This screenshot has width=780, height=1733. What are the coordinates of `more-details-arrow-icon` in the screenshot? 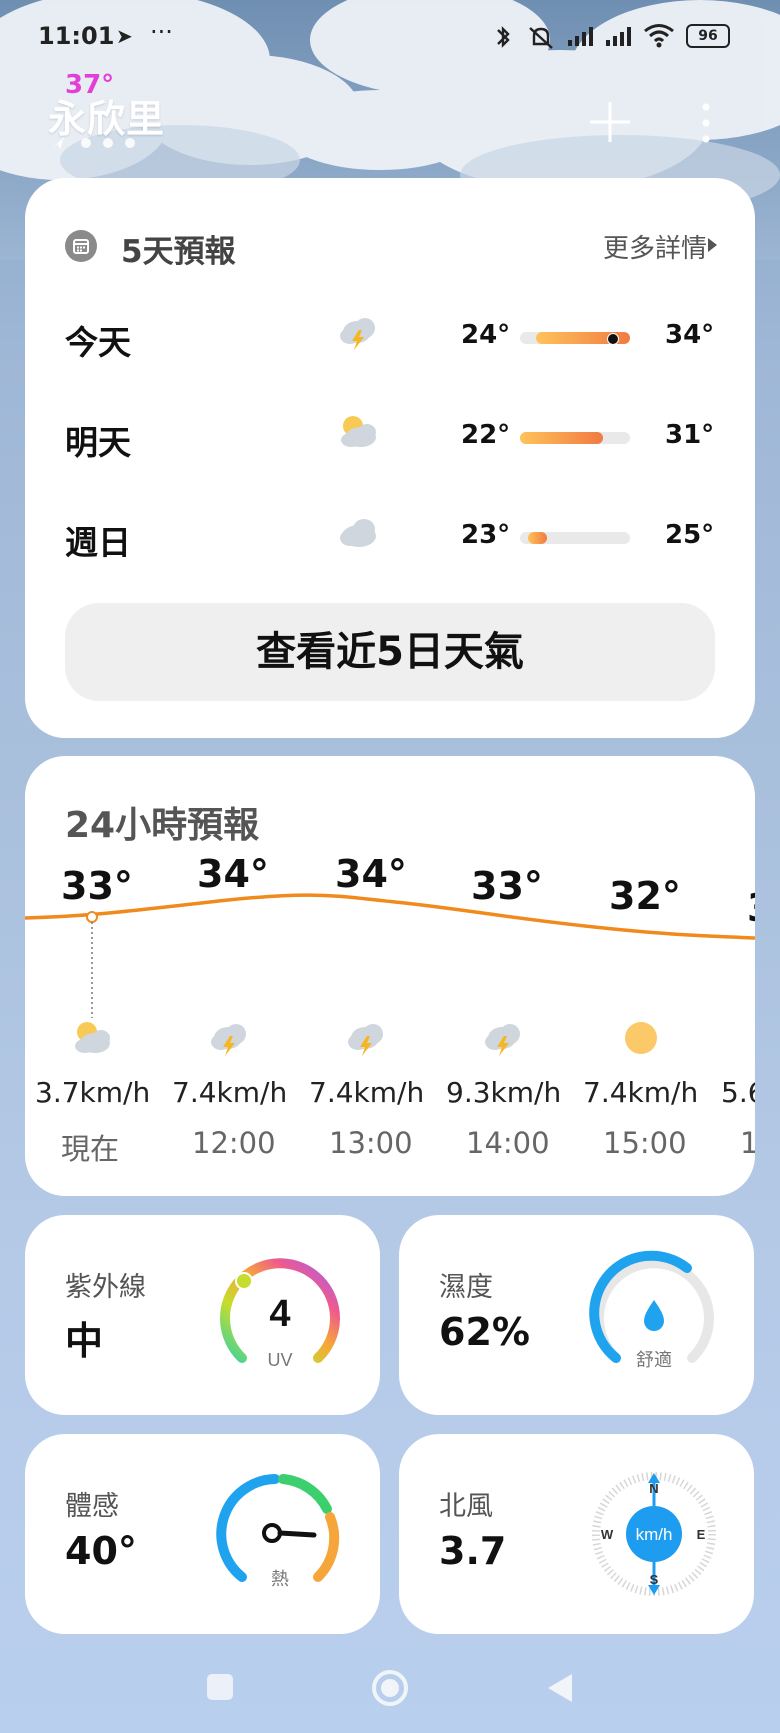 It's located at (712, 245).